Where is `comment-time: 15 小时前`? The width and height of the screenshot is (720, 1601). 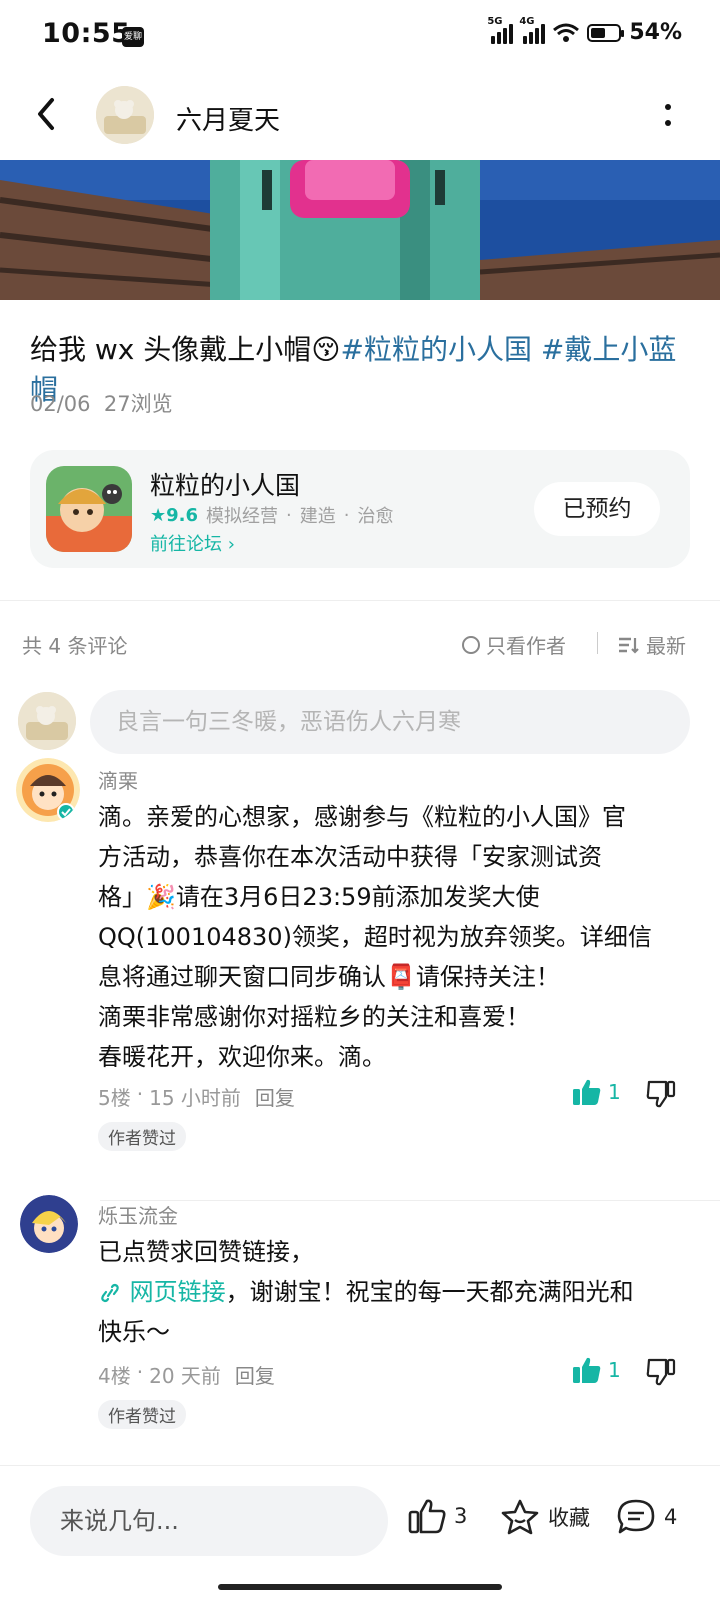
comment-time: 15 小时前 is located at coordinates (195, 1098).